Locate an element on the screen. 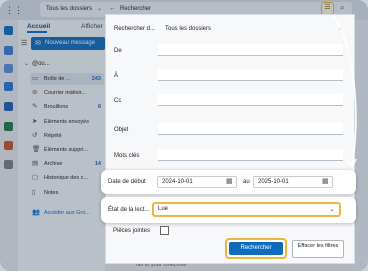 This screenshot has width=368, height=271. arrow-path is located at coordinates (344, 90).